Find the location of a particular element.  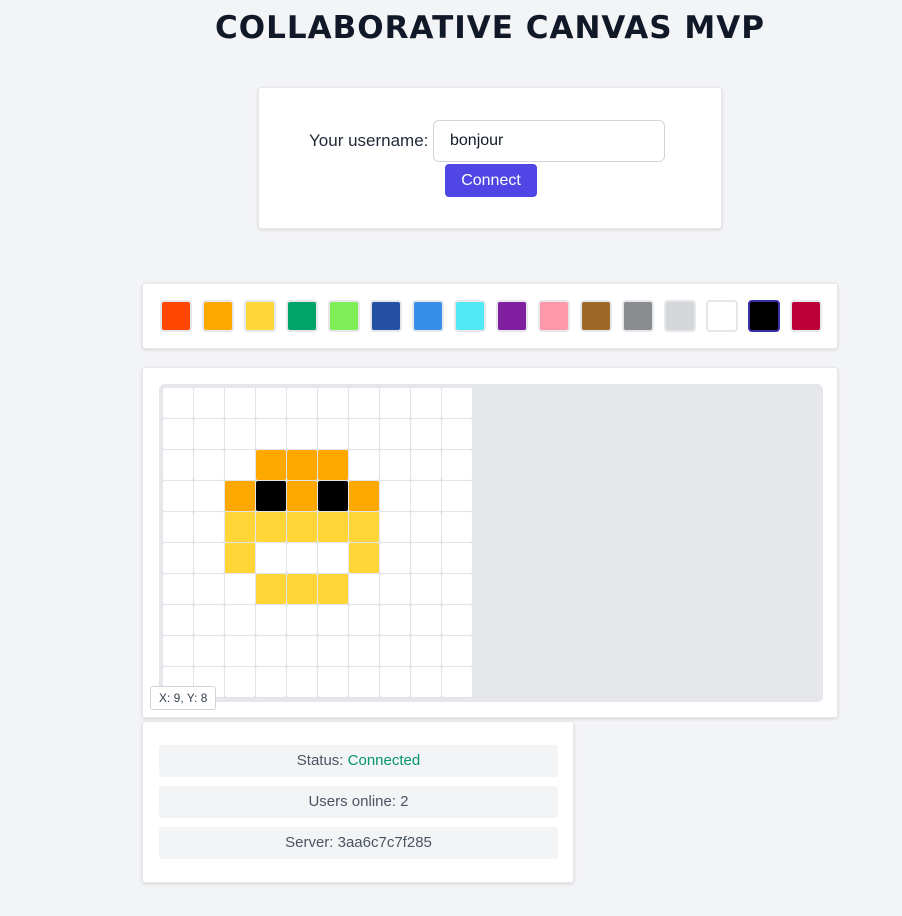

connect-button: Connect is located at coordinates (491, 180).